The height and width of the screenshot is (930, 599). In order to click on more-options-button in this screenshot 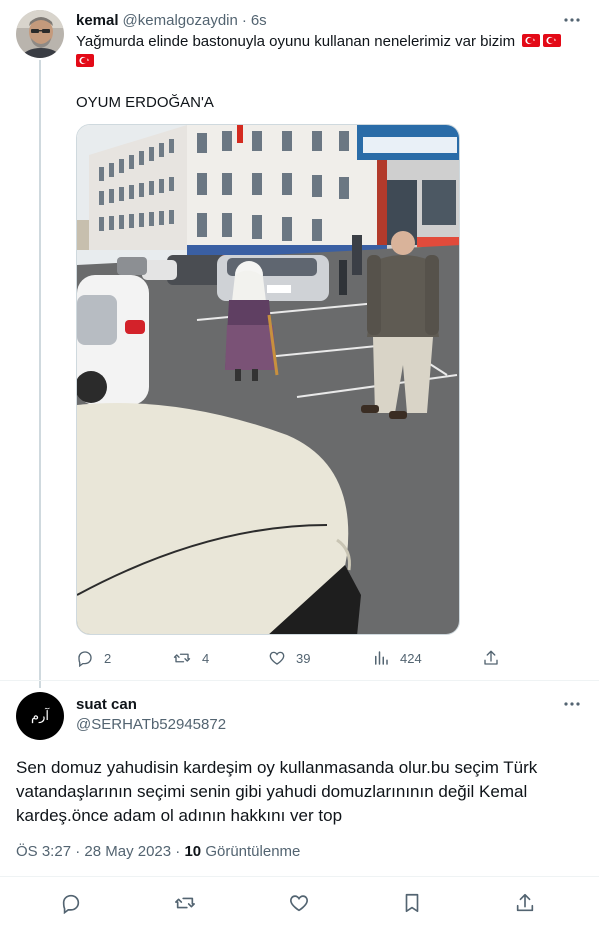, I will do `click(572, 20)`.